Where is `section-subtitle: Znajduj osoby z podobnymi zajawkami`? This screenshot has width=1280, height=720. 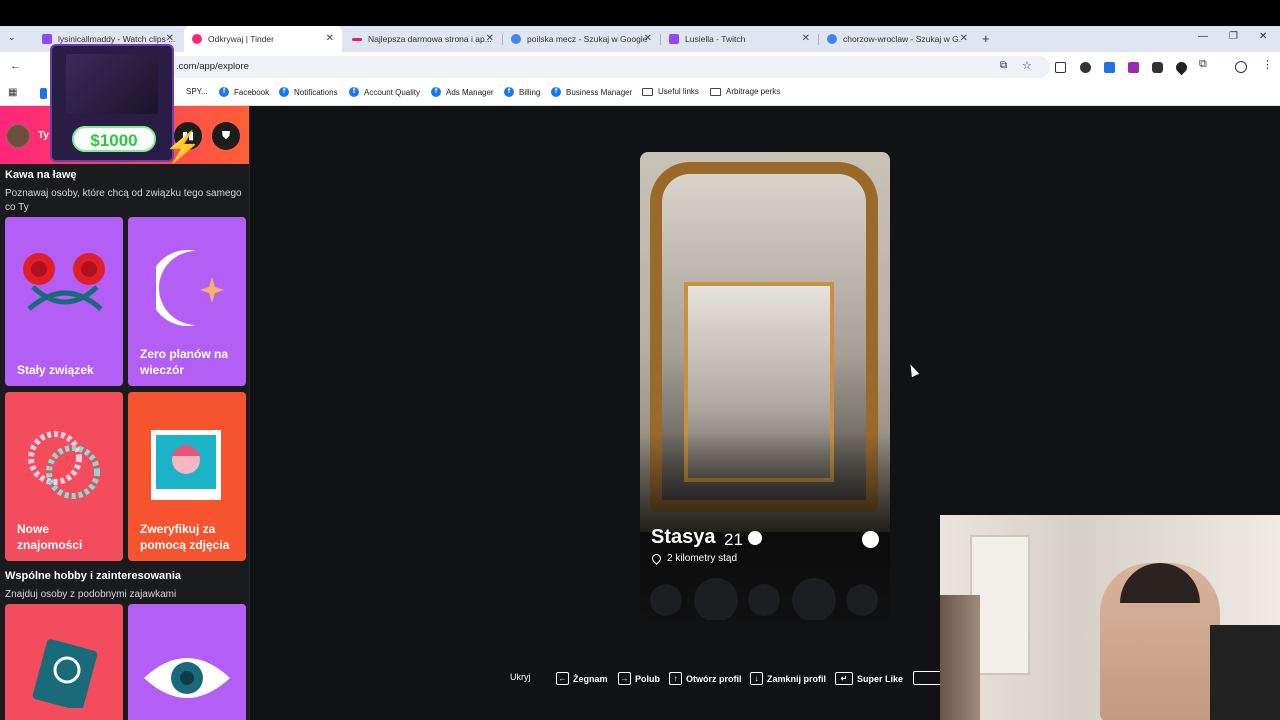
section-subtitle: Znajduj osoby z podobnymi zajawkami is located at coordinates (91, 594).